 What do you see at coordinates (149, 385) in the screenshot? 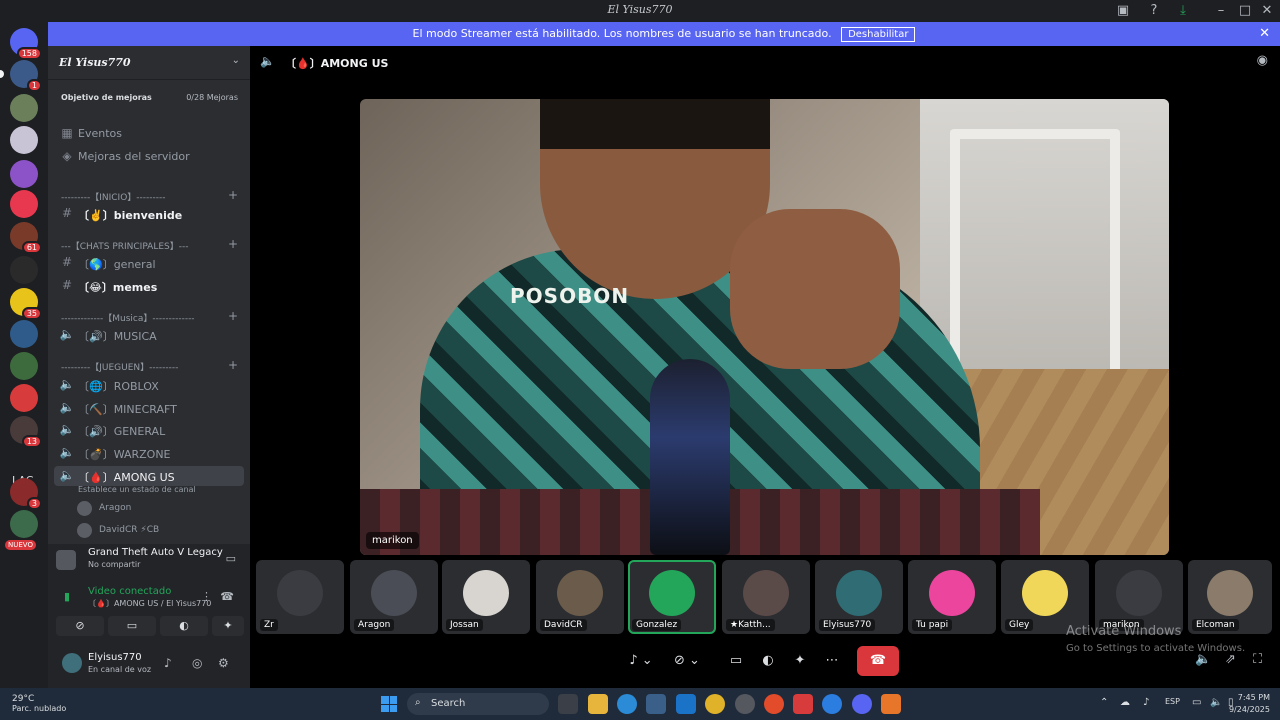
I see `voice-channel-roblox: 🔈 〔🌐〕ROBLOX` at bounding box center [149, 385].